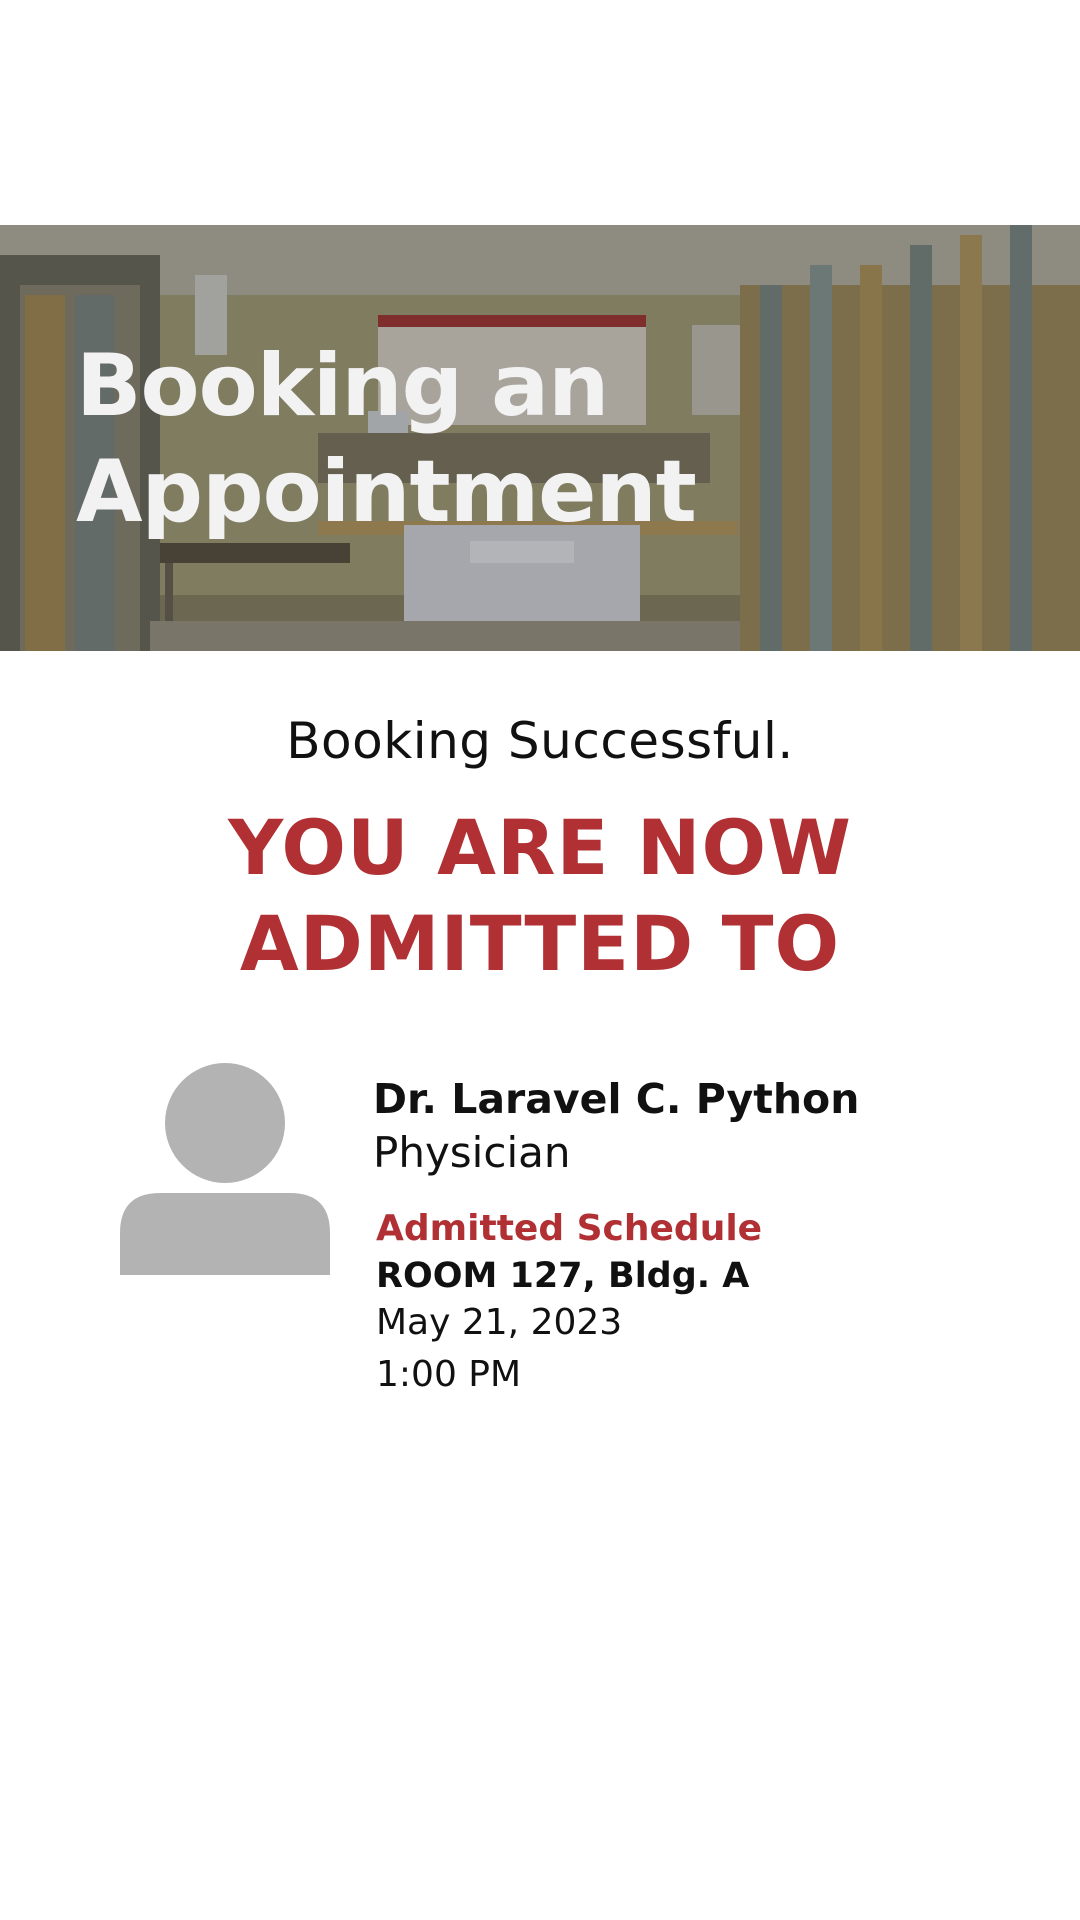  Describe the element at coordinates (540, 895) in the screenshot. I see `admitted-heading: YOU ARE NOW ADMITTED TO` at that location.